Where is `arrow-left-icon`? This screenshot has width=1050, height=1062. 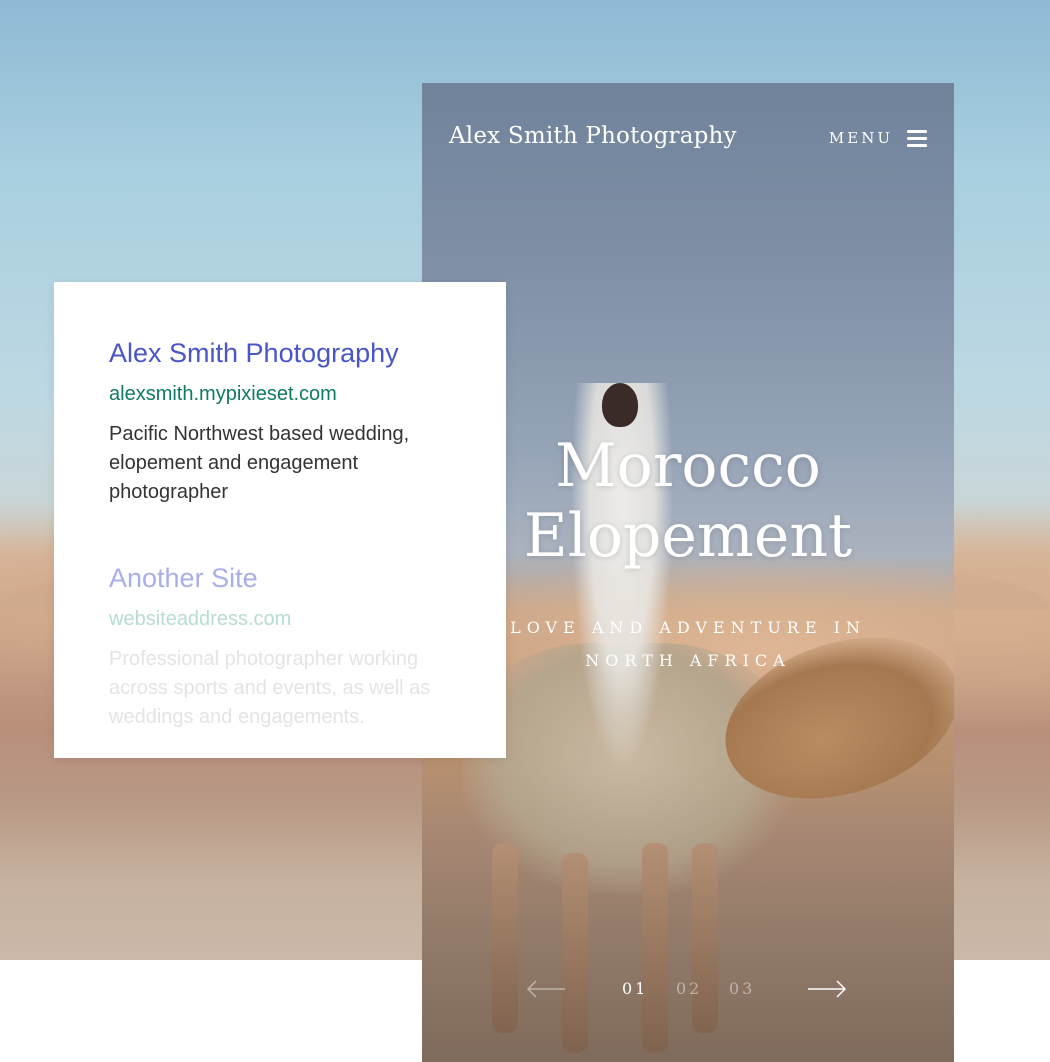
arrow-left-icon is located at coordinates (546, 989).